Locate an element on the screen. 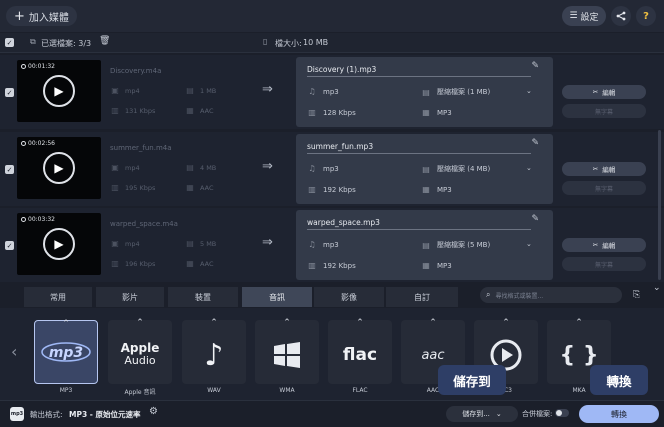 The image size is (664, 427). settings-button: ☰ 設定 is located at coordinates (584, 16).